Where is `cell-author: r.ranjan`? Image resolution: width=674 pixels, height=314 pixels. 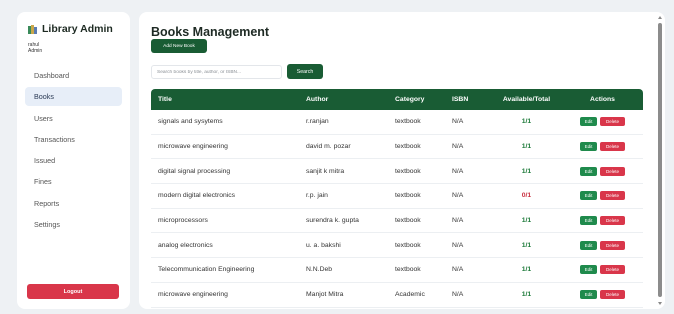
cell-author: r.ranjan is located at coordinates (317, 122).